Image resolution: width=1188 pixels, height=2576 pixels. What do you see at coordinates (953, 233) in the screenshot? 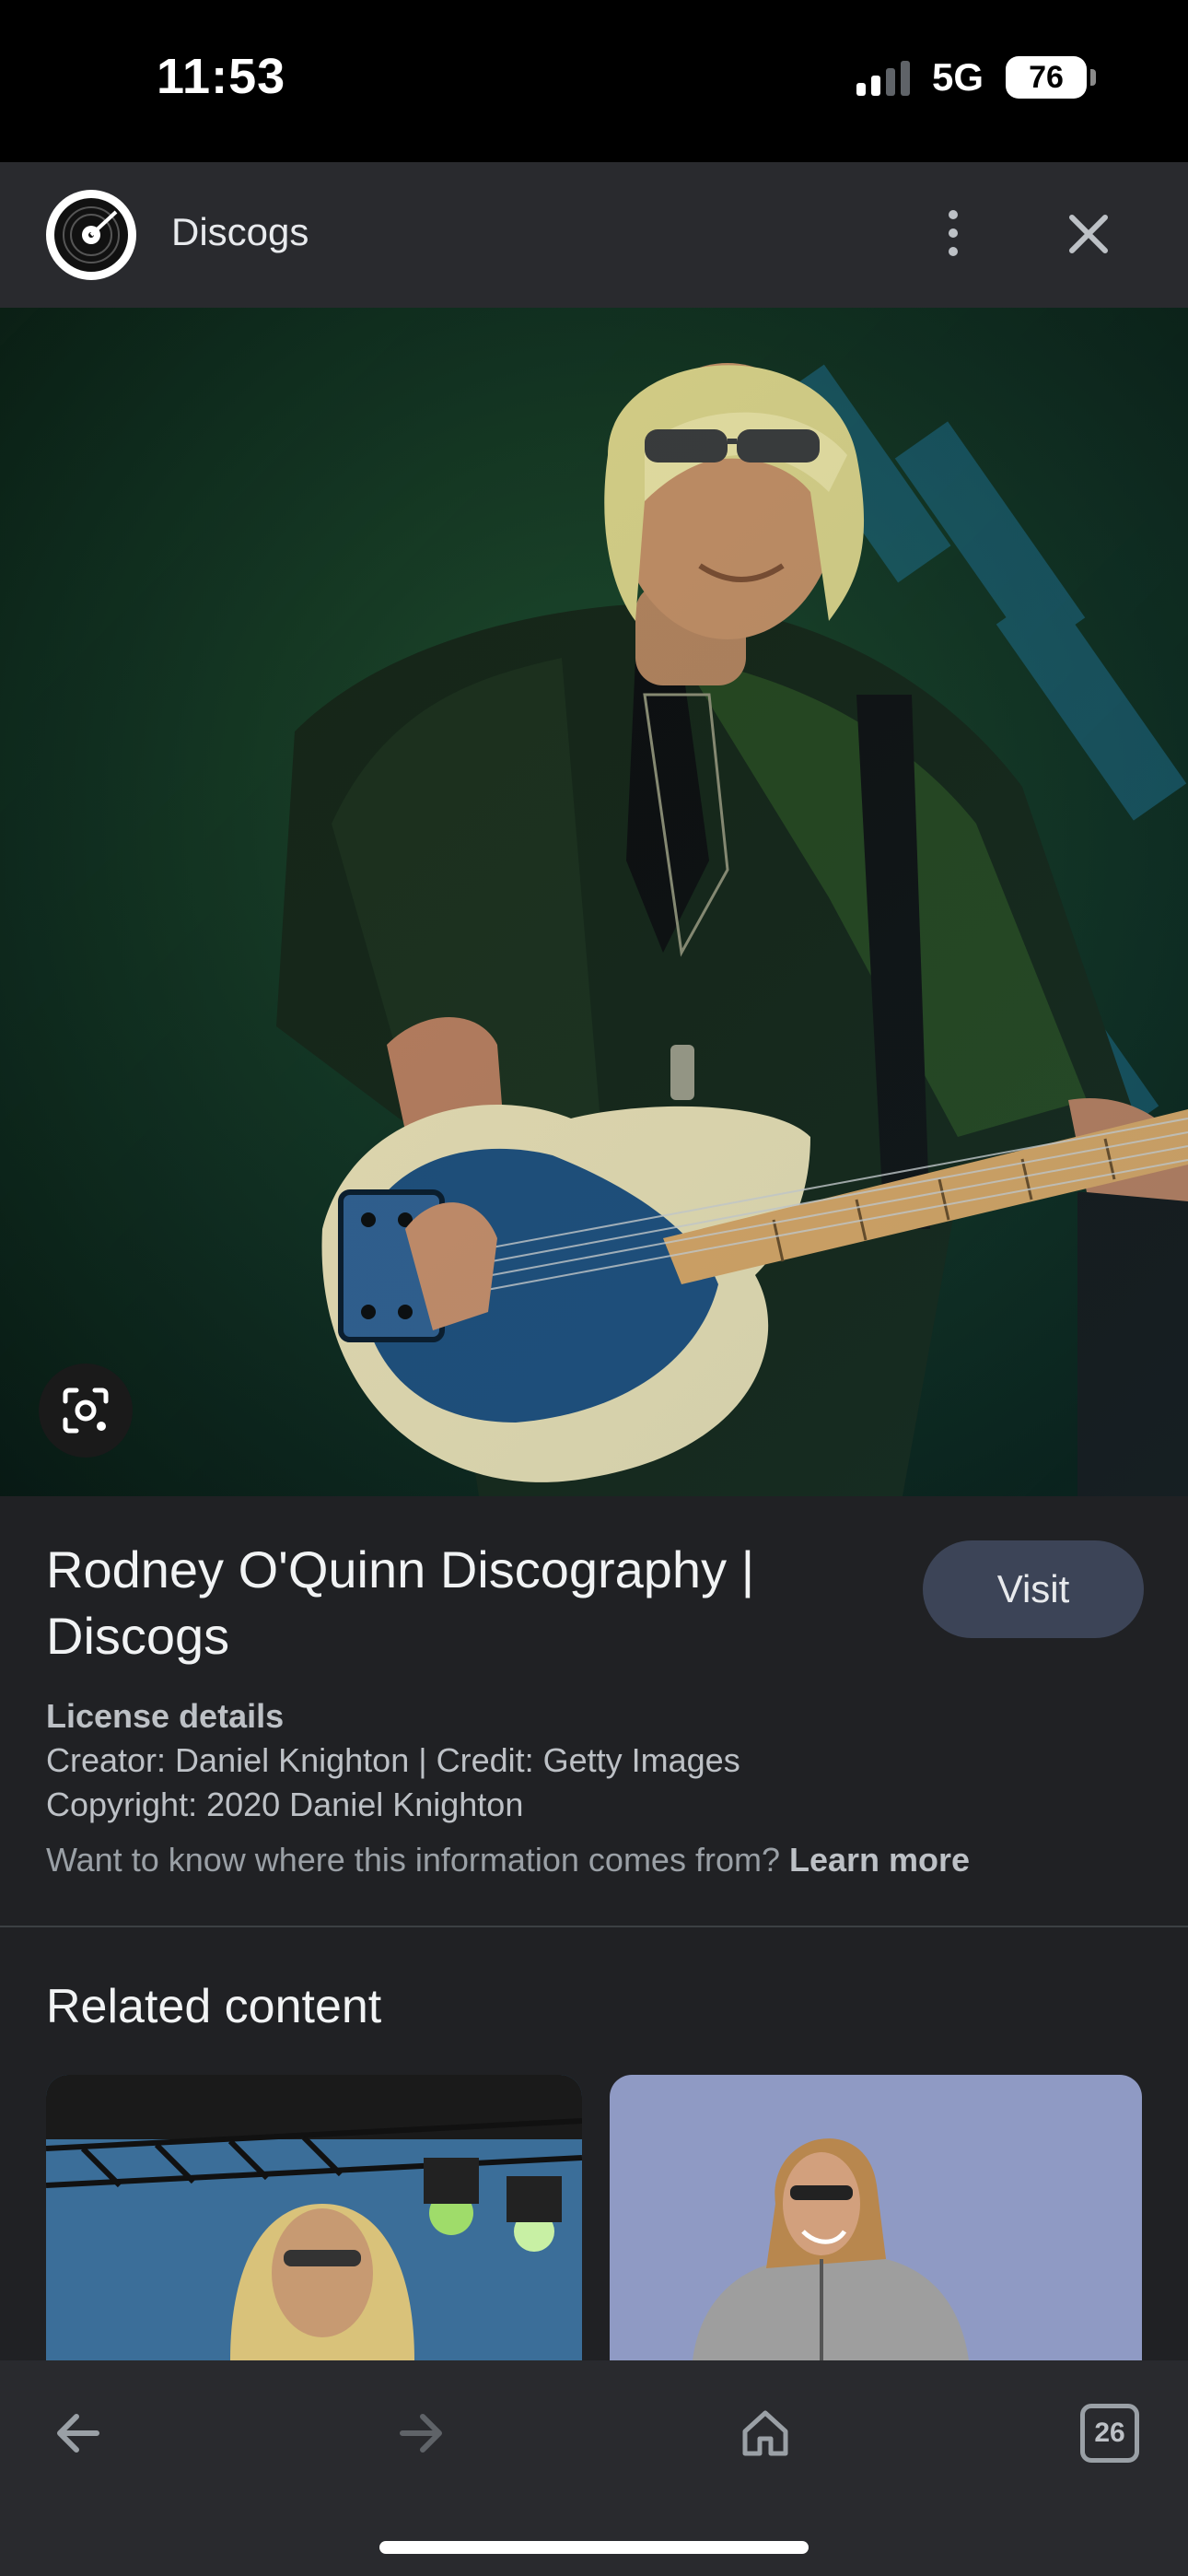
I see `more-vert-icon` at bounding box center [953, 233].